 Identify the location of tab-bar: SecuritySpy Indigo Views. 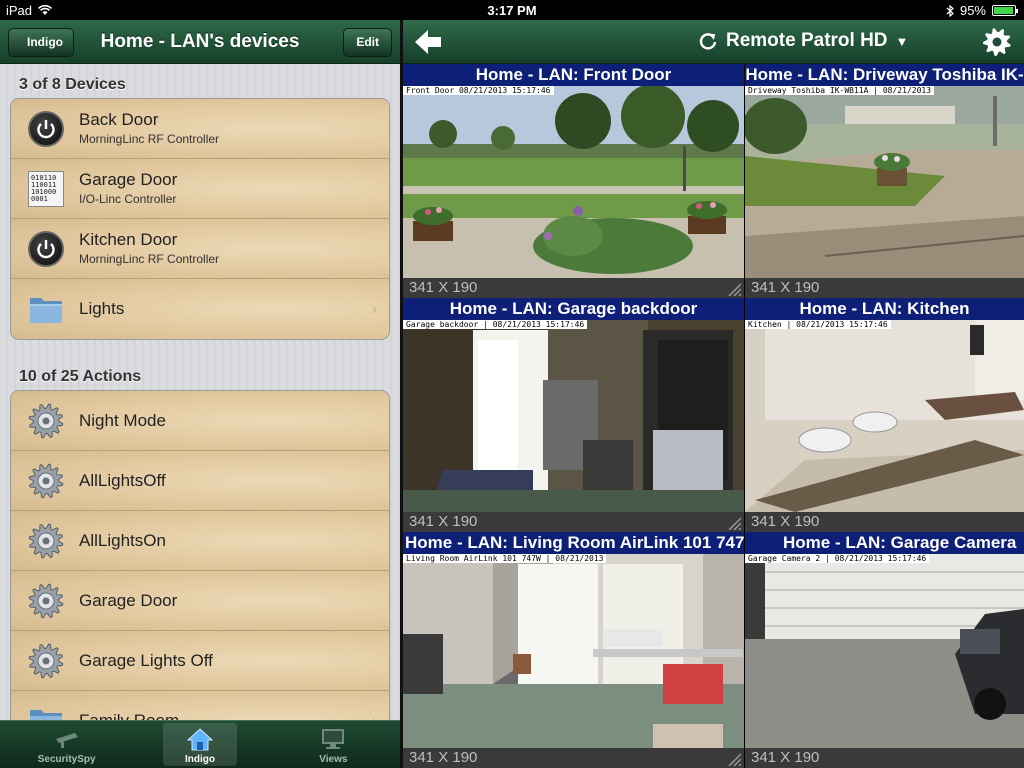
(200, 744).